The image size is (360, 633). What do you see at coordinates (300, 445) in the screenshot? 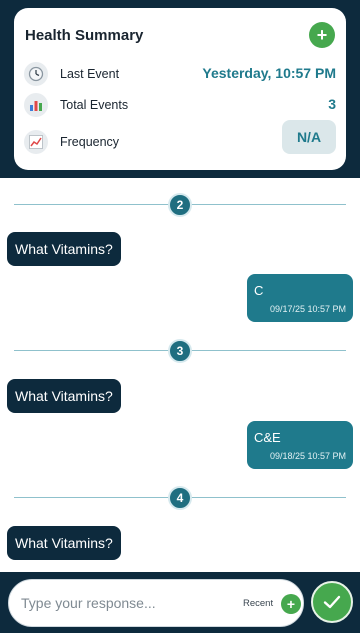
I see `answer-bubble: C&E 09/18/25 10:57 PM` at bounding box center [300, 445].